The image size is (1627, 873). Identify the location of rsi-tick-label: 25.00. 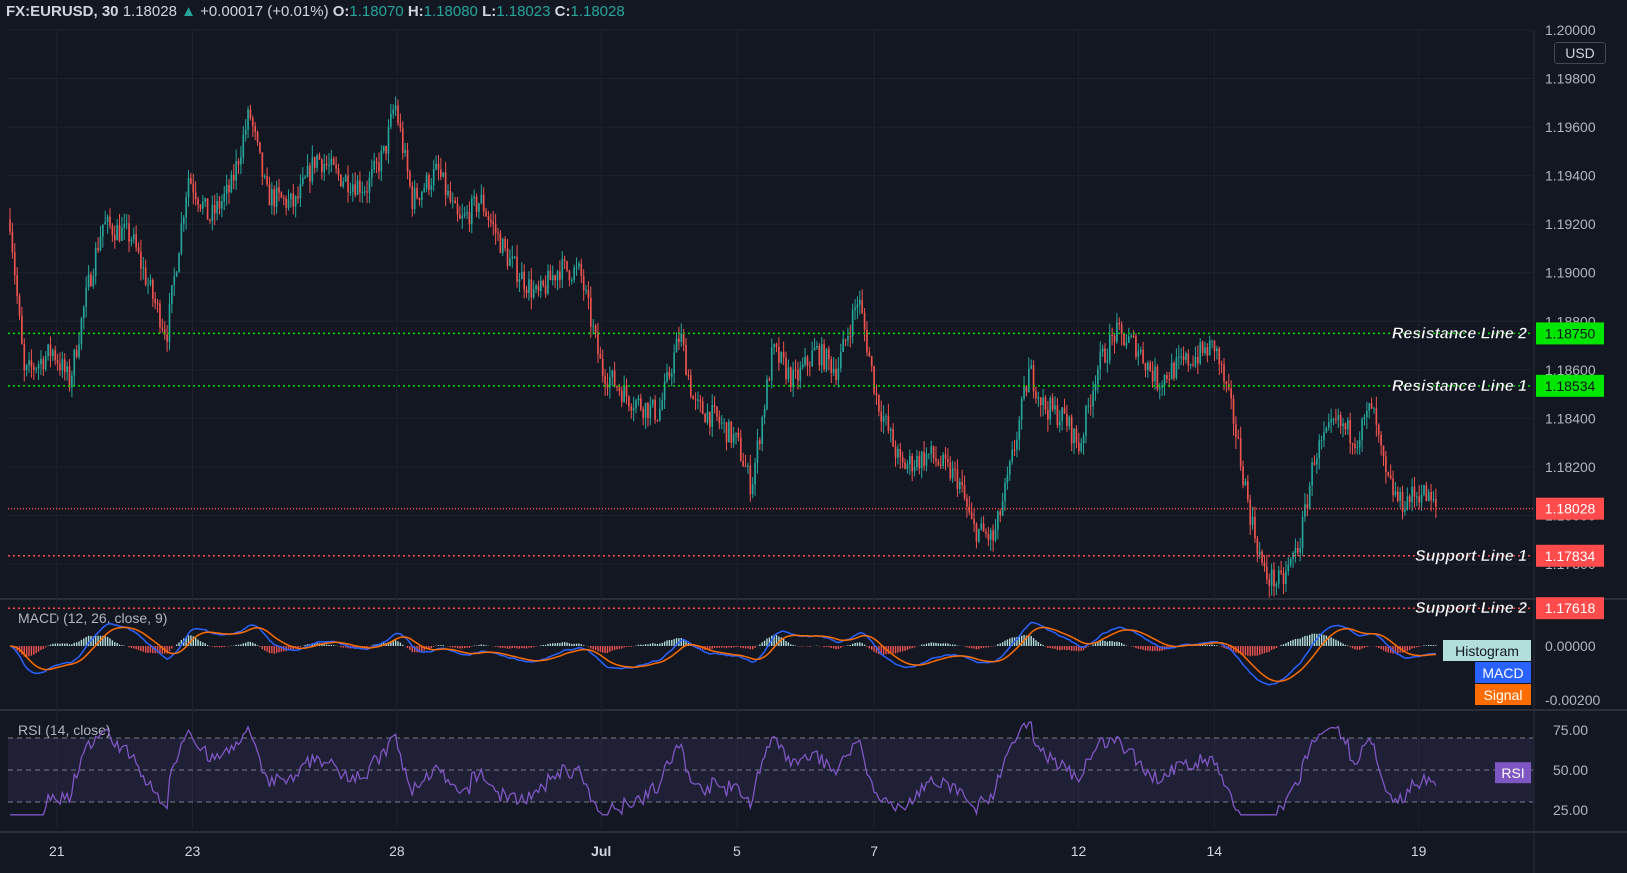
(1570, 810).